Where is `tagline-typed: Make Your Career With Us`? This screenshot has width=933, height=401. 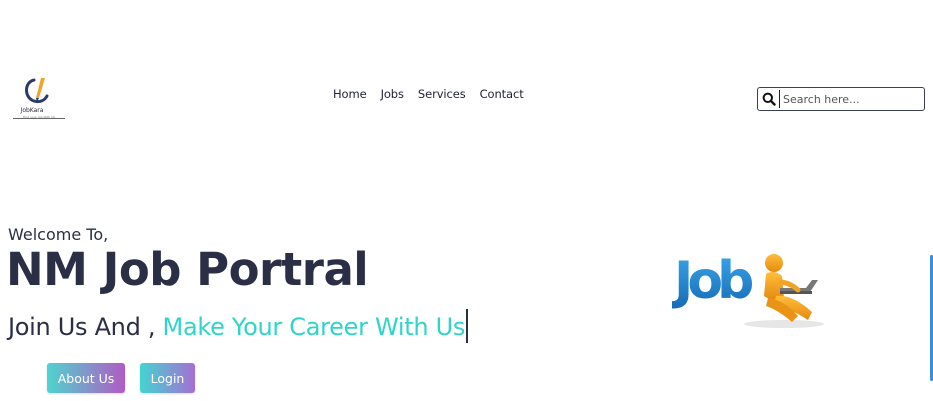 tagline-typed: Make Your Career With Us is located at coordinates (314, 327).